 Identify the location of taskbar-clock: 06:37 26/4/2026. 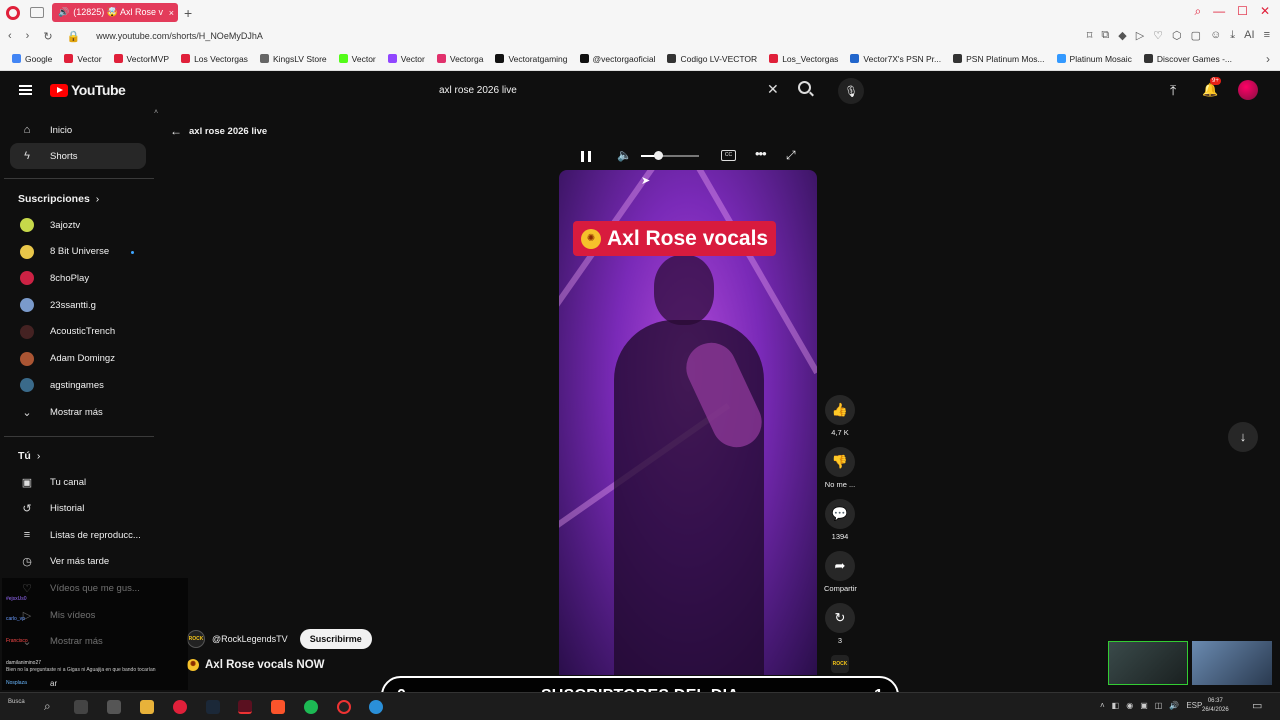
(1215, 706).